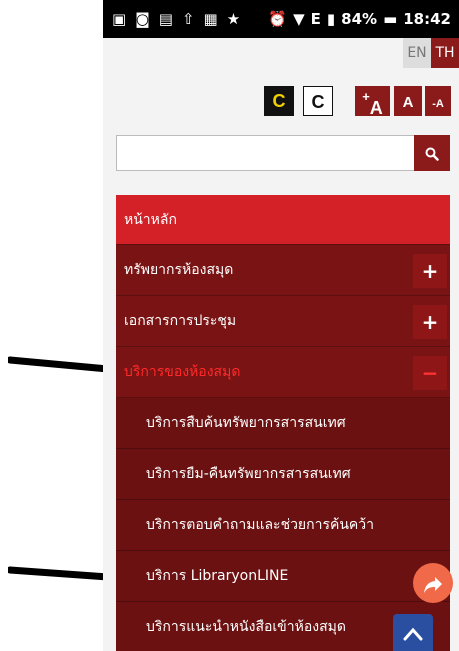 The height and width of the screenshot is (651, 459). I want to click on language-switcher: EN TH, so click(431, 53).